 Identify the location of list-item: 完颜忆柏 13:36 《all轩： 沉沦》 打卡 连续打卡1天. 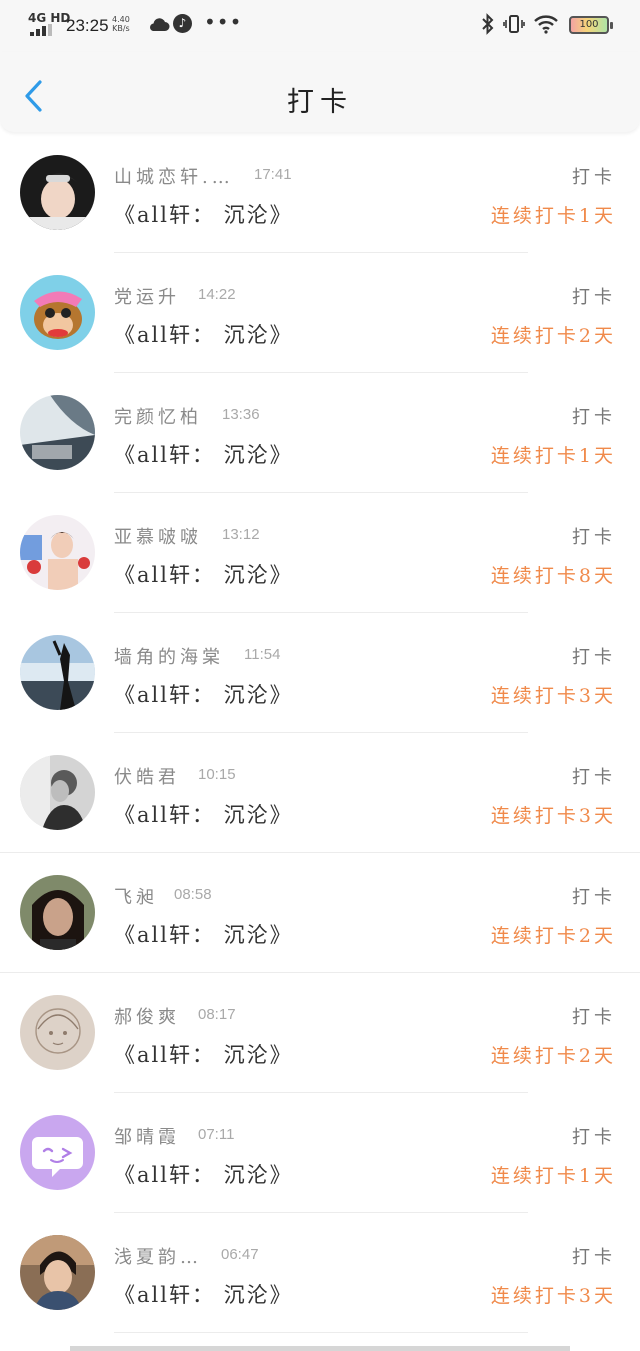
(320, 433).